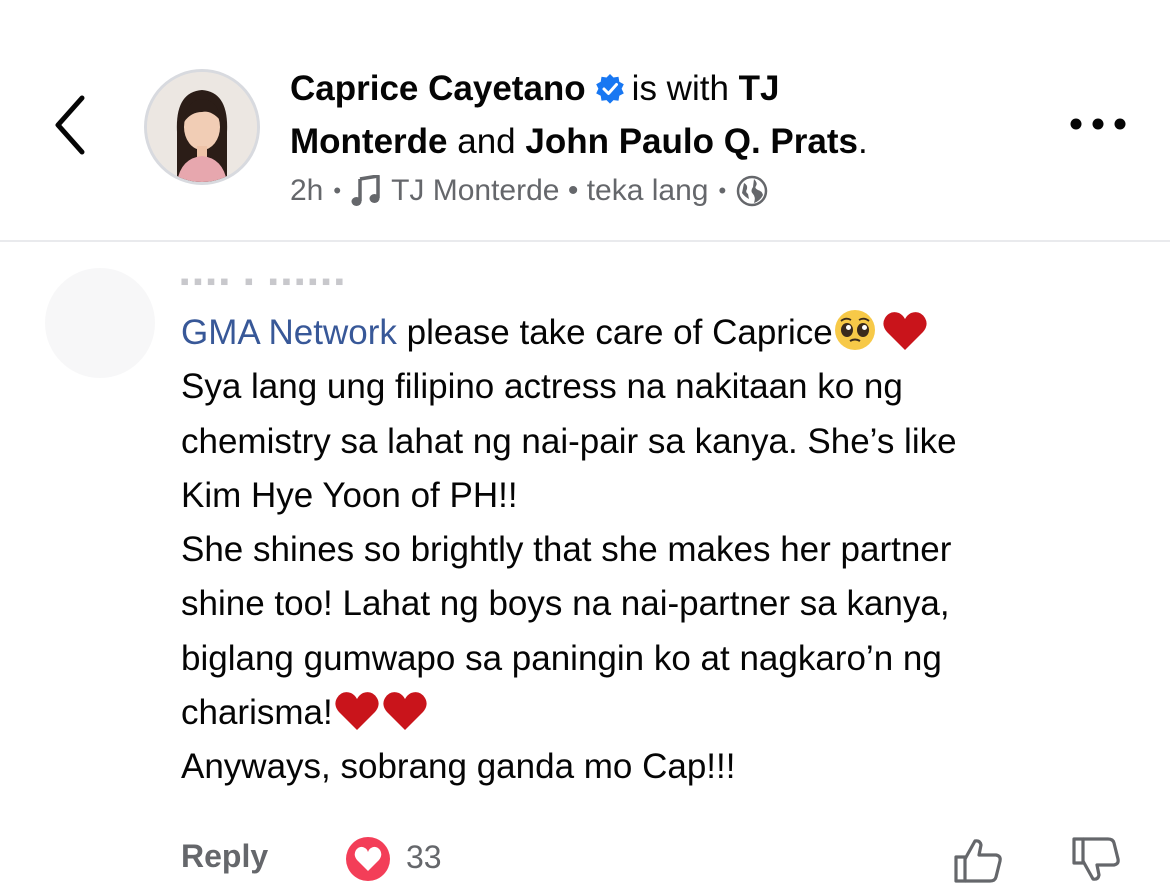 The width and height of the screenshot is (1170, 885). Describe the element at coordinates (978, 861) in the screenshot. I see `thumbs-up-icon` at that location.